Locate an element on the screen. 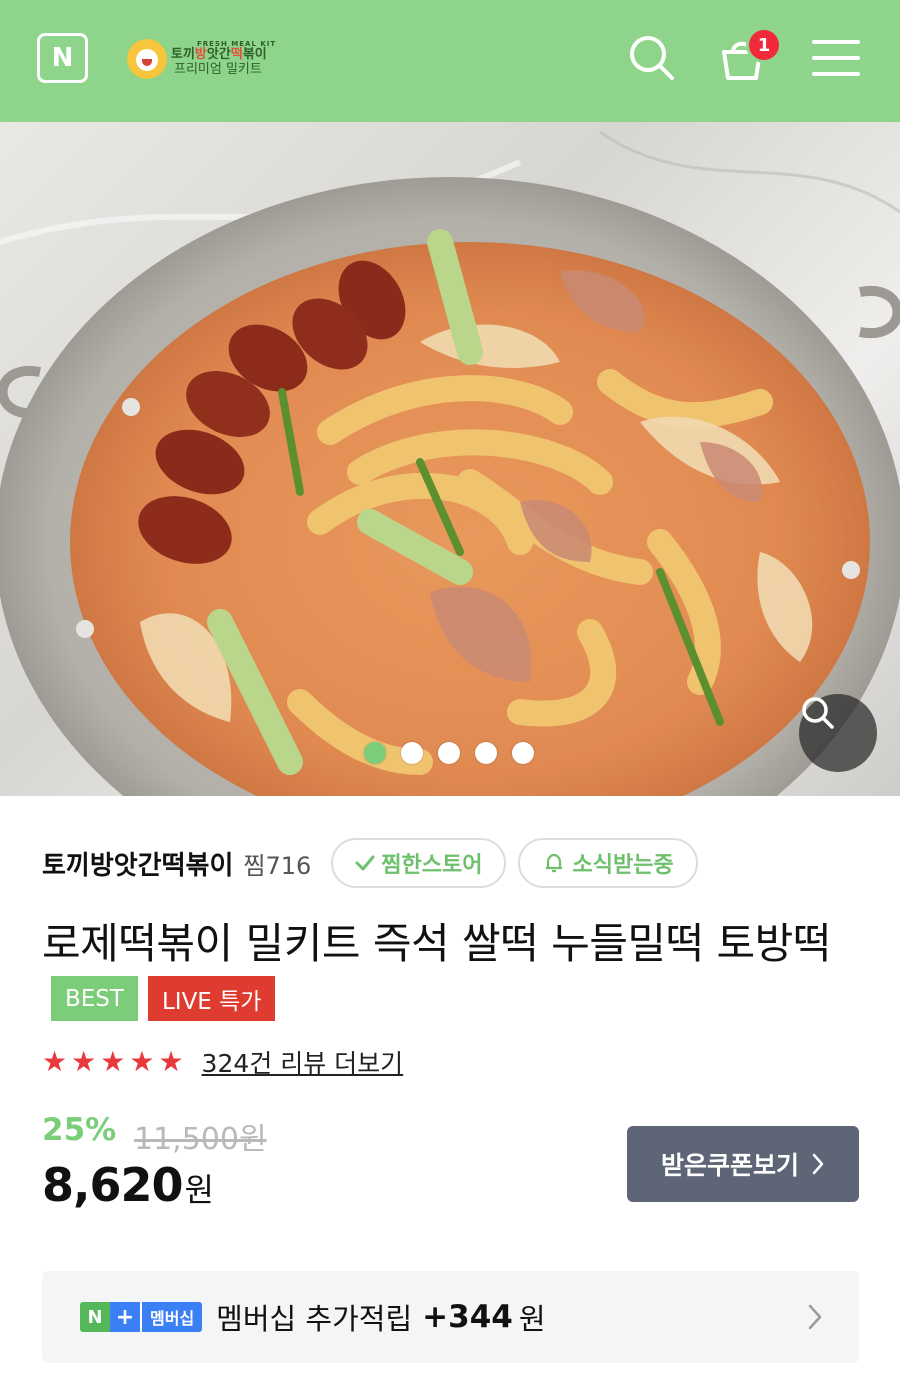 The image size is (900, 1374). nplus-label: 멤버십 is located at coordinates (171, 1317).